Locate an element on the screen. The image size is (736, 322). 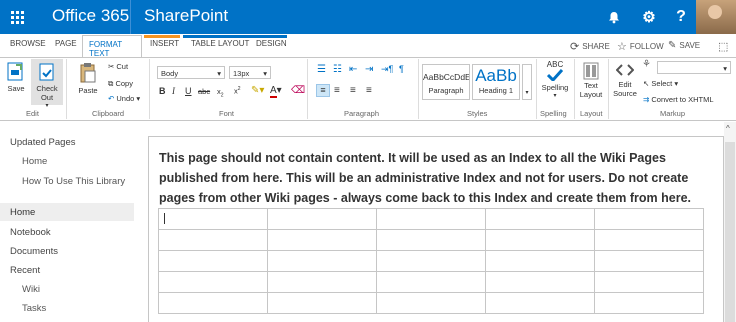
bold-button: B is located at coordinates (162, 91).